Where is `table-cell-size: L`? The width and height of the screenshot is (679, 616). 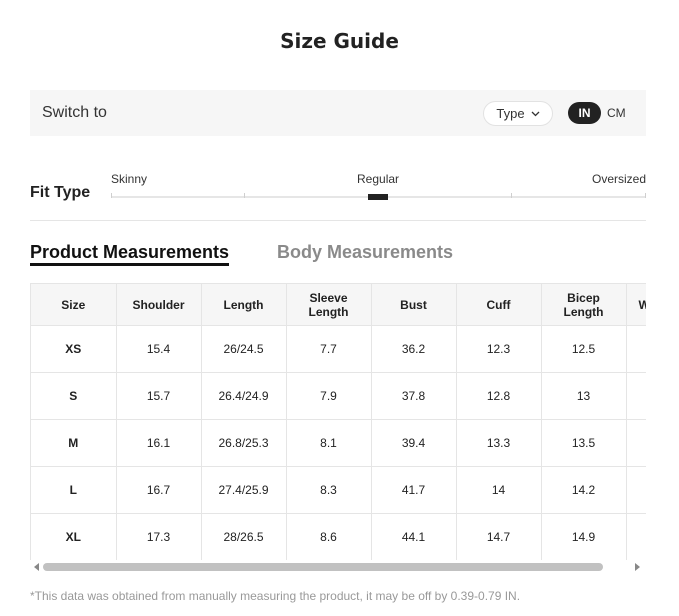
table-cell-size: L is located at coordinates (74, 490).